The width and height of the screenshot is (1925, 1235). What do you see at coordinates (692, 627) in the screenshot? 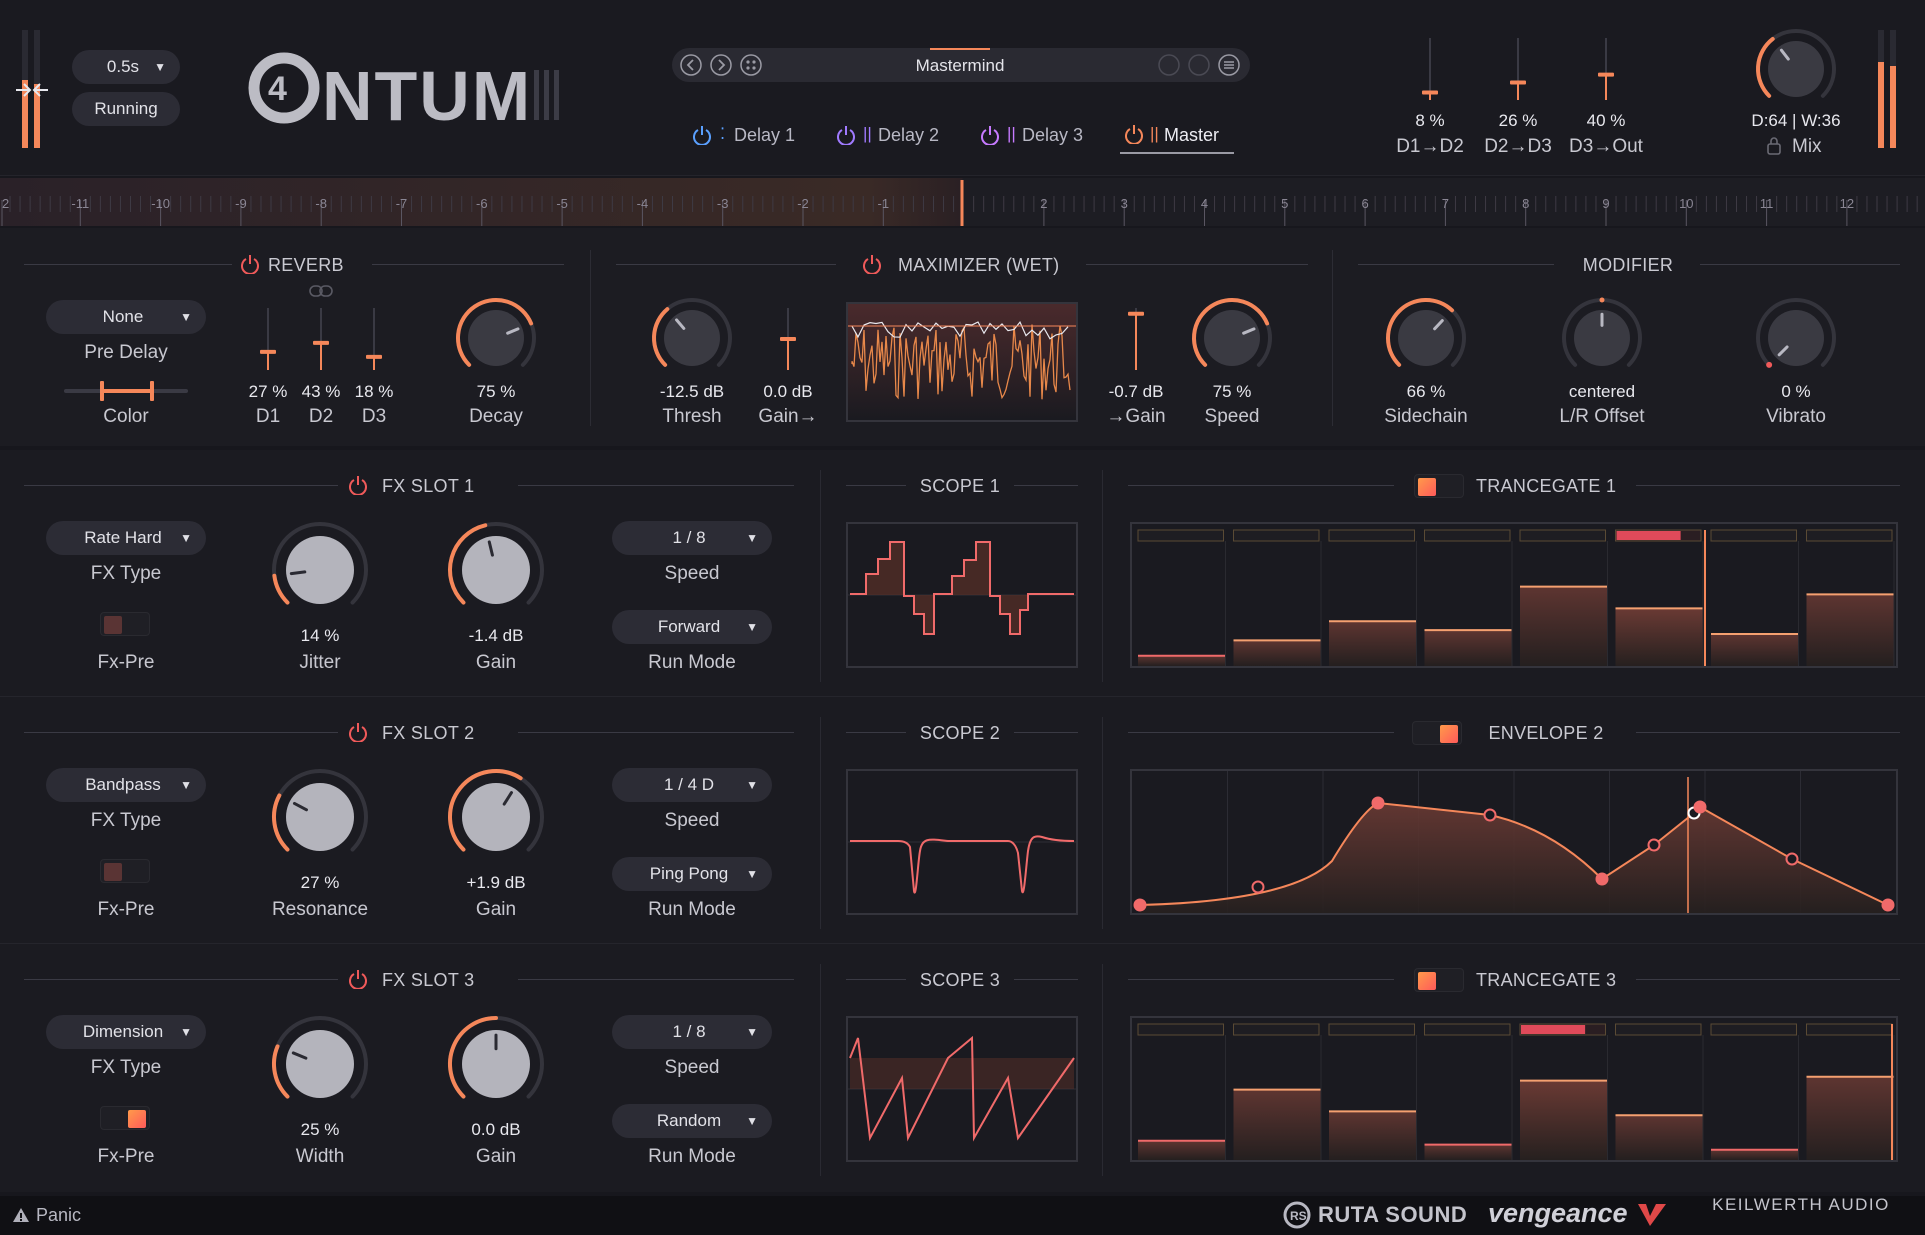
I see `run-mode-select: Forward ▼` at bounding box center [692, 627].